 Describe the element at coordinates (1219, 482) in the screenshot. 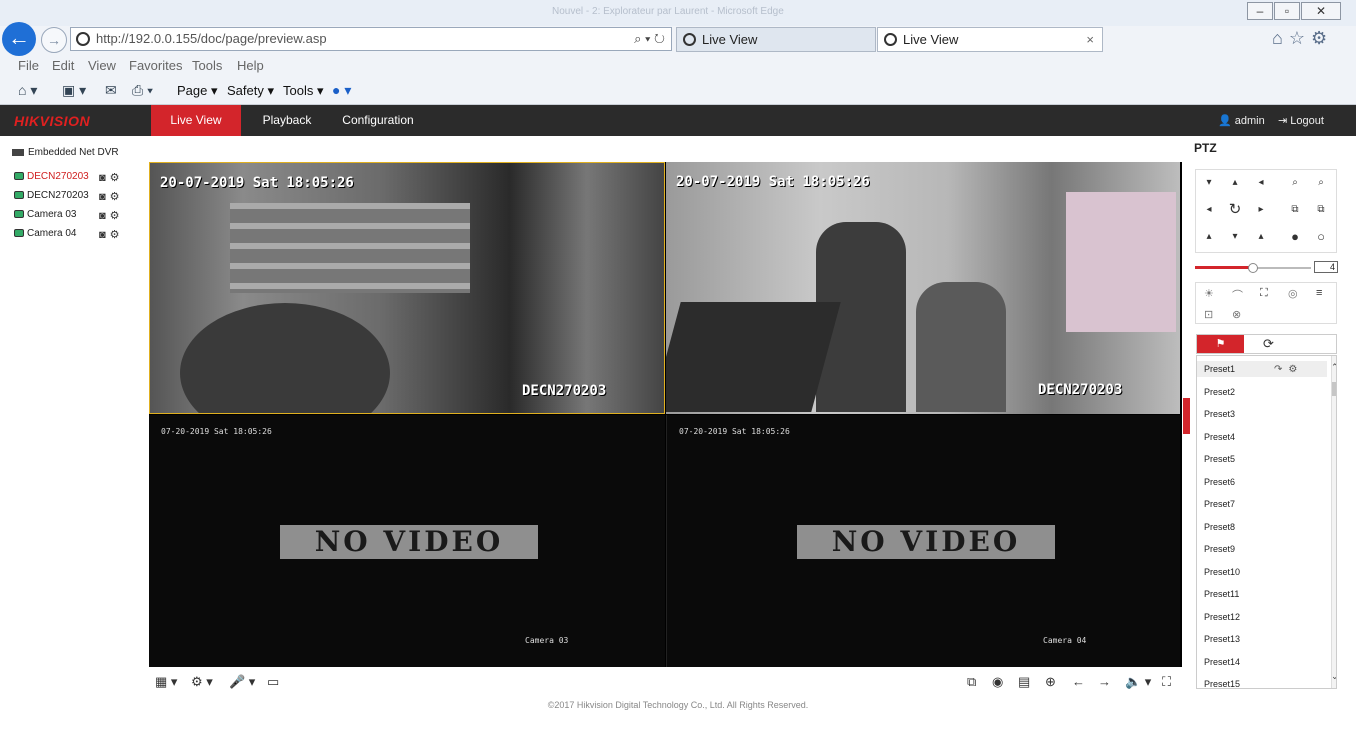

I see `preset-item: Preset6` at that location.